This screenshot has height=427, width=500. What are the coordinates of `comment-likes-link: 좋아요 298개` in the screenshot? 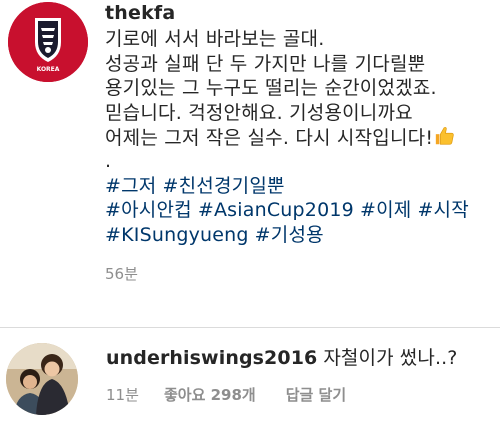 It's located at (210, 395).